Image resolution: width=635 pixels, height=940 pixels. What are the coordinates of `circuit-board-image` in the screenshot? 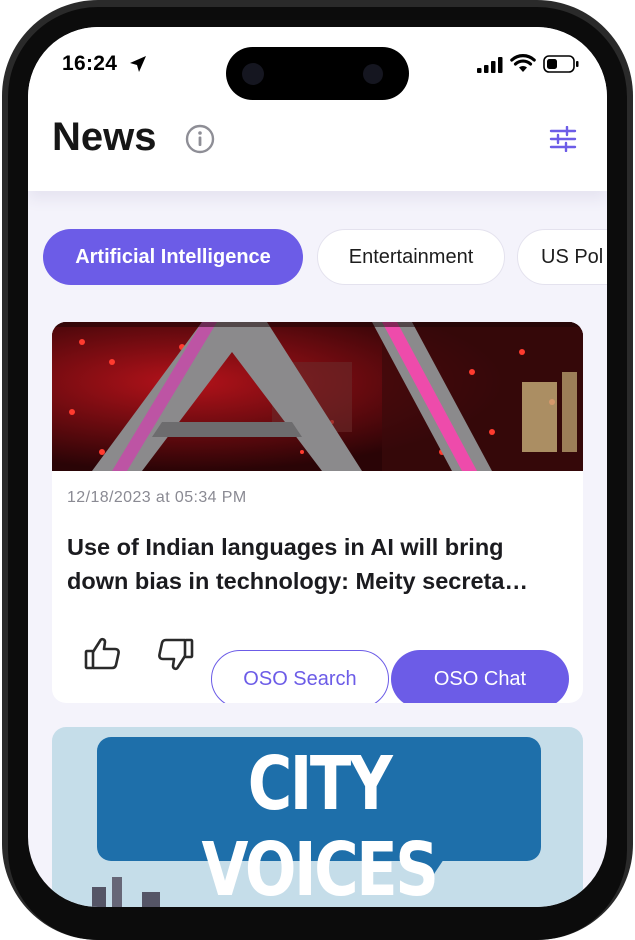 It's located at (317, 396).